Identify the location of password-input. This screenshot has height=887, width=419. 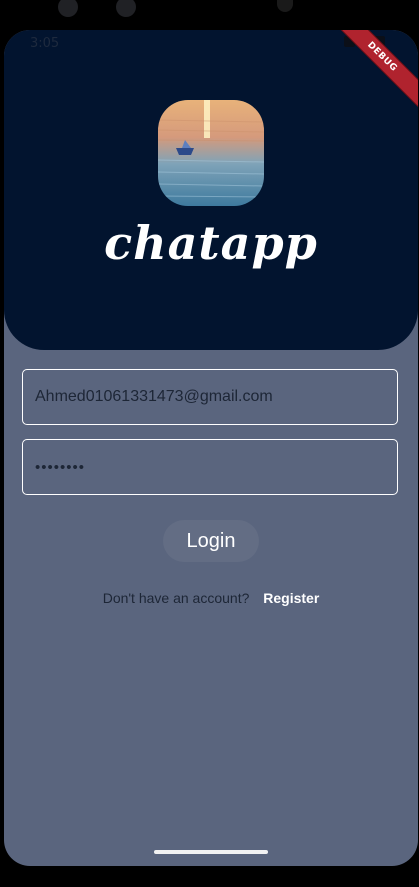
(210, 467).